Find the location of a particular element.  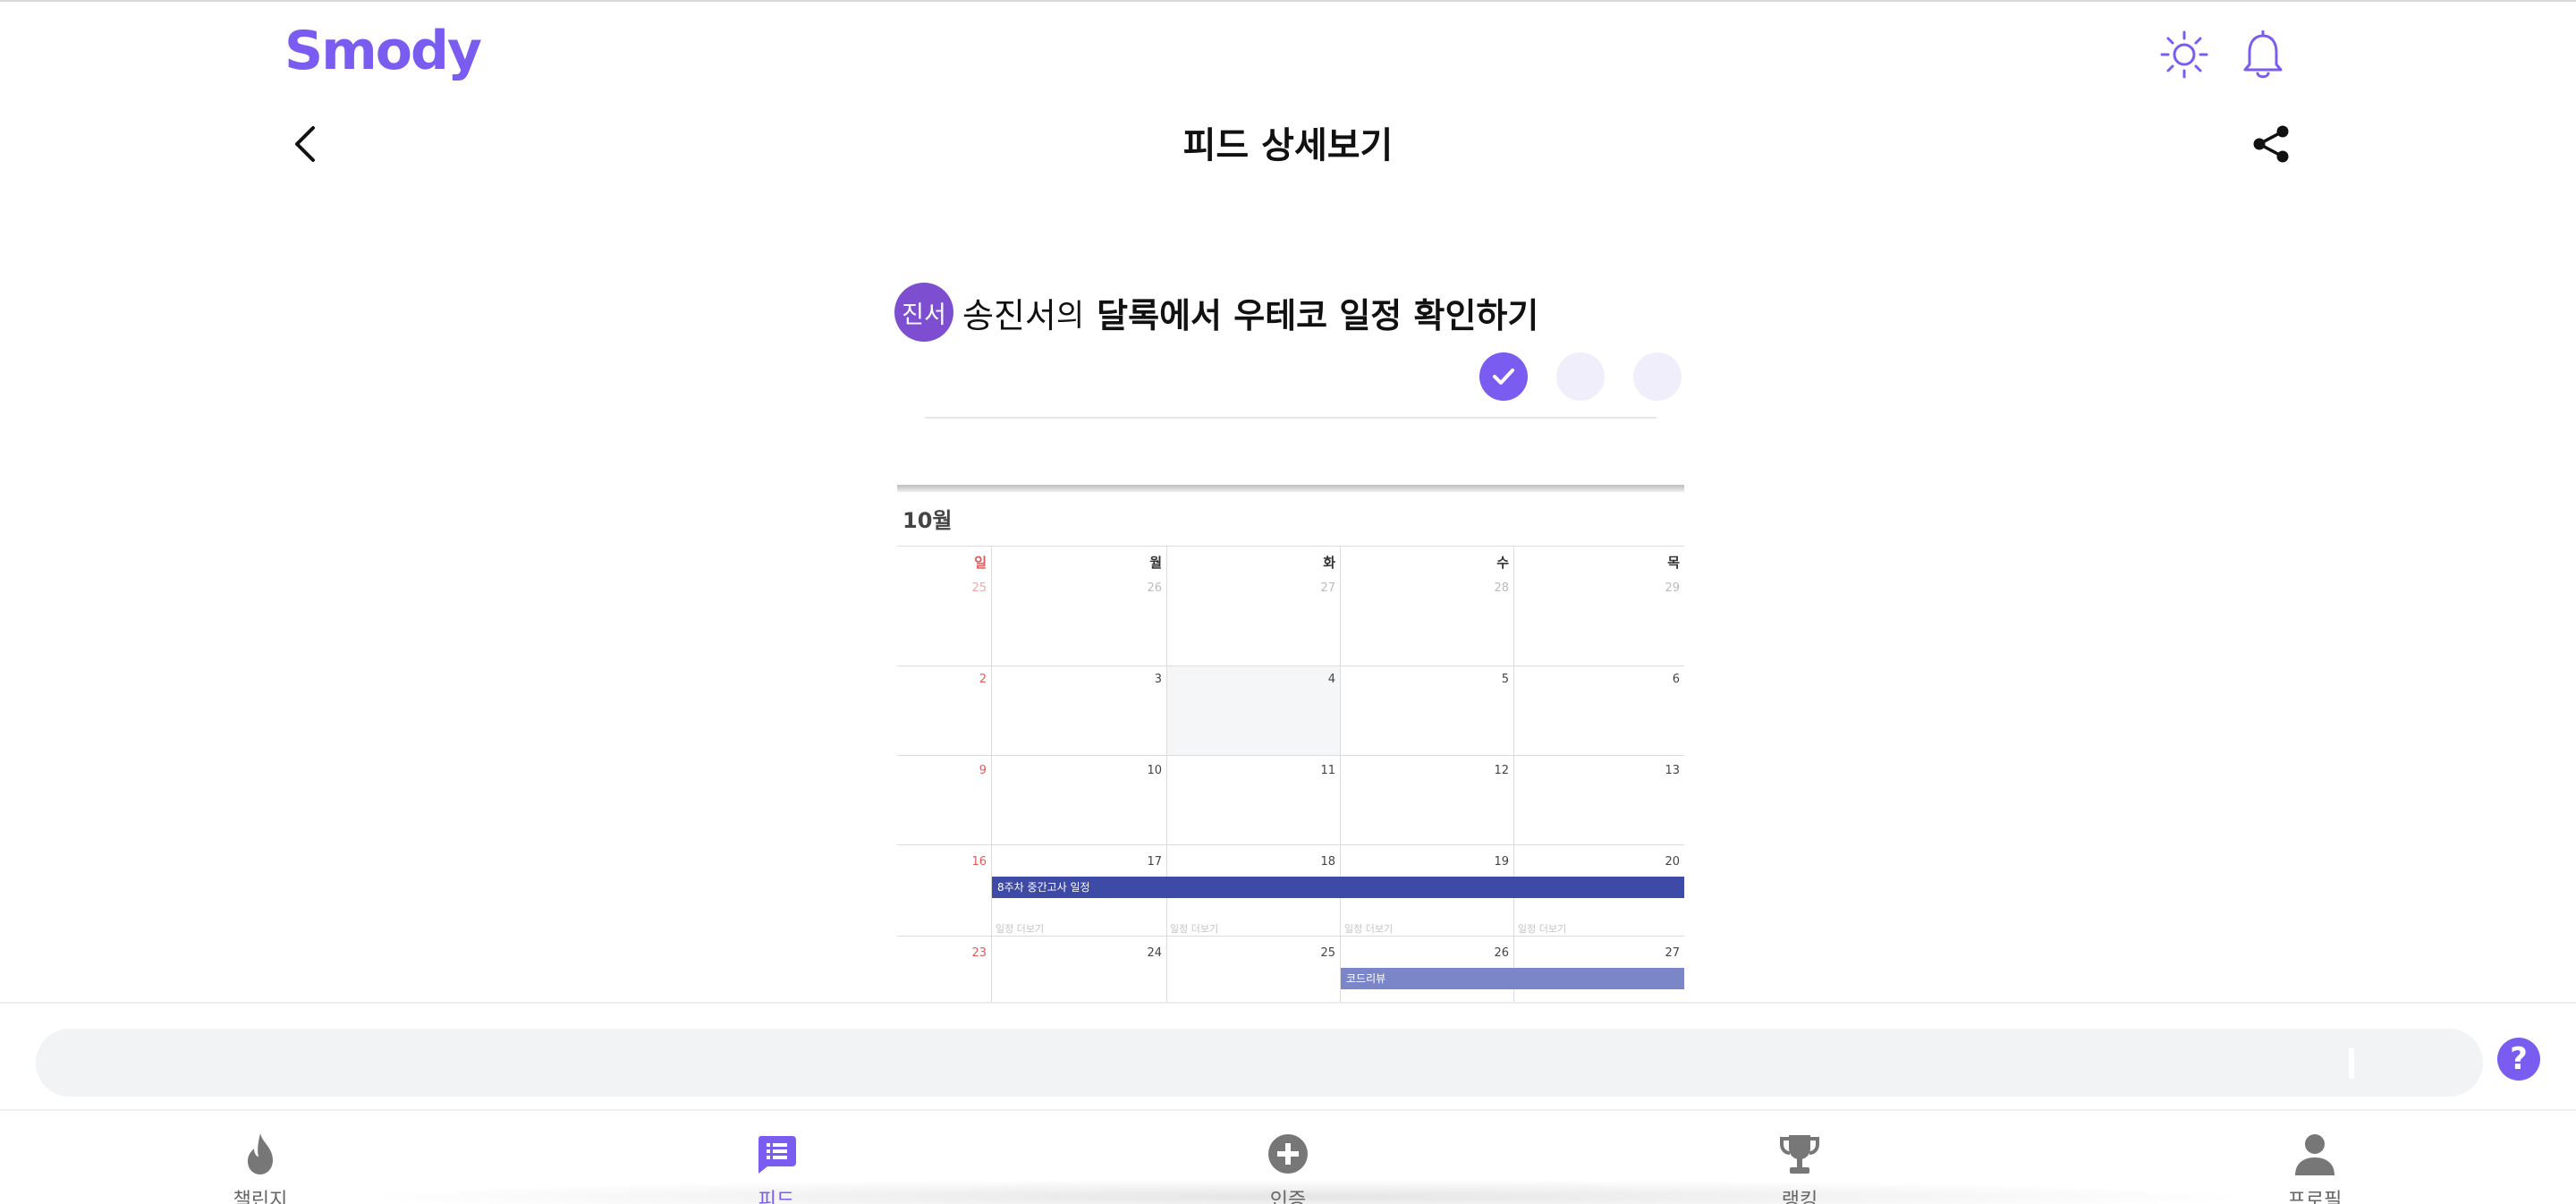

day-number: 18 is located at coordinates (1327, 862).